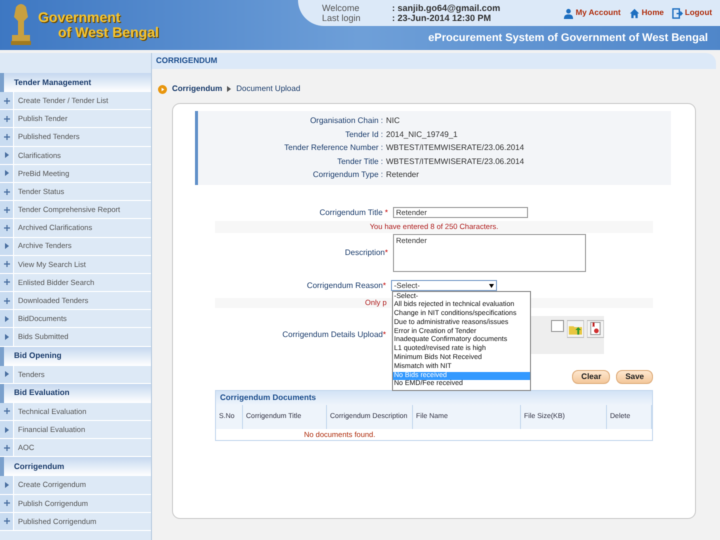  Describe the element at coordinates (646, 13) in the screenshot. I see `header-link: Home` at that location.